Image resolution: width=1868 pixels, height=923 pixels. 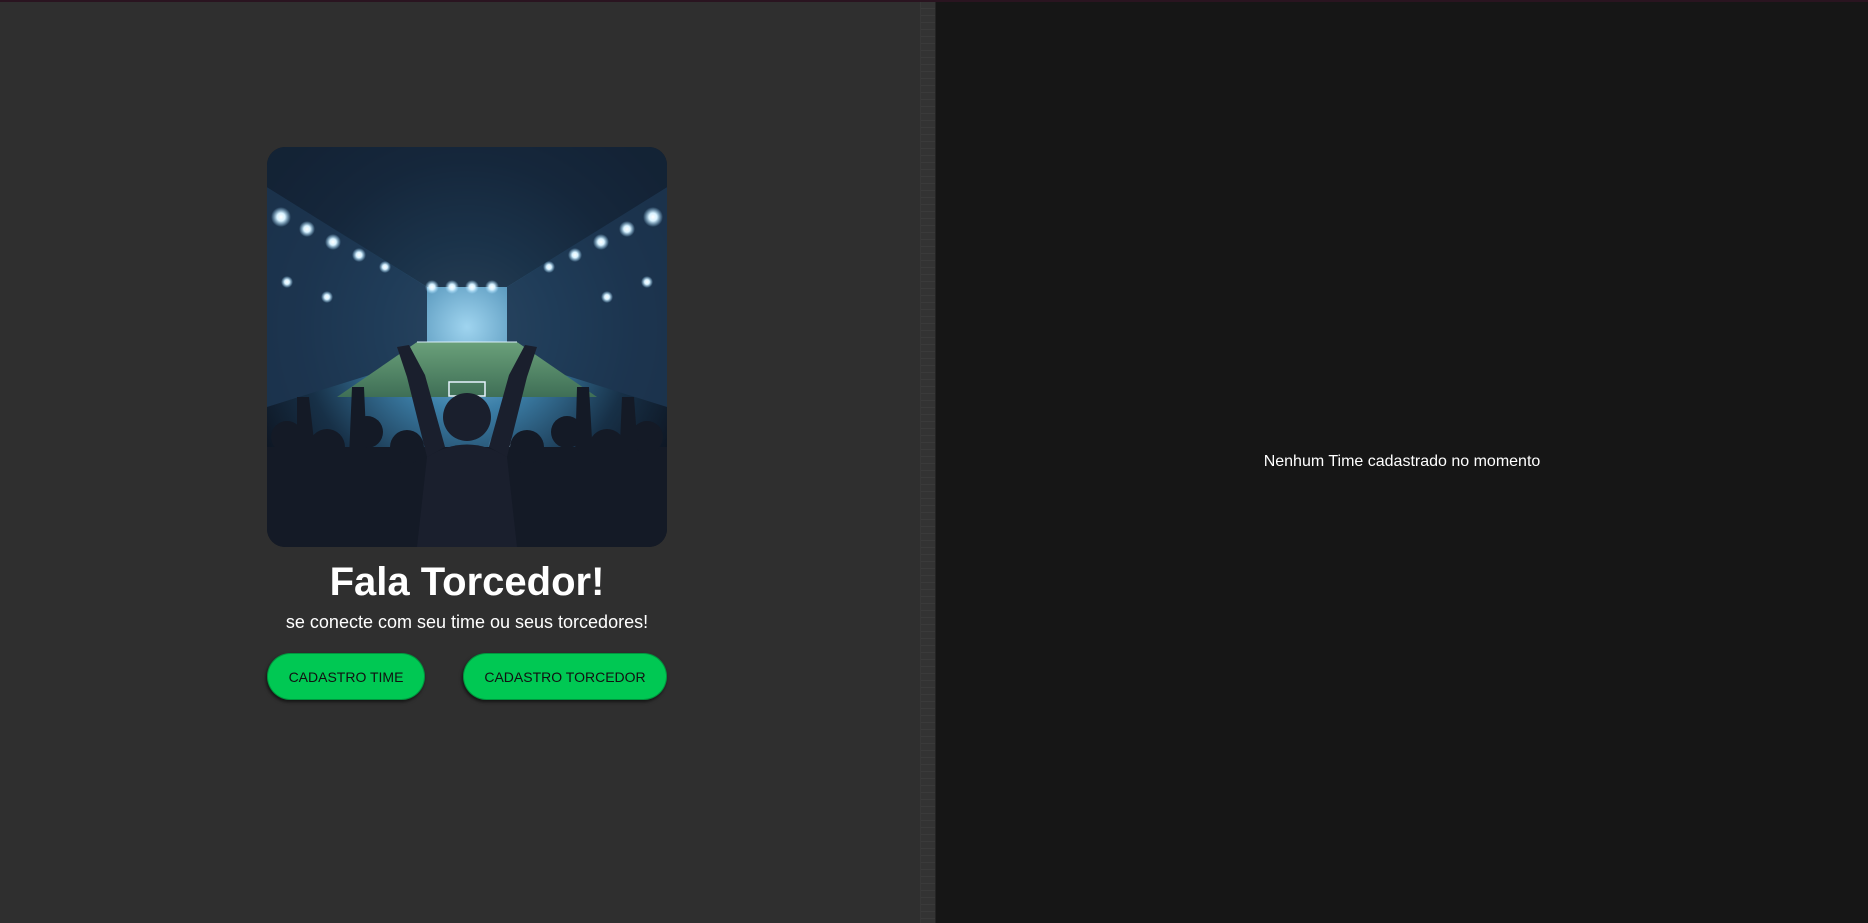 What do you see at coordinates (928, 462) in the screenshot?
I see `panel-resize-handle` at bounding box center [928, 462].